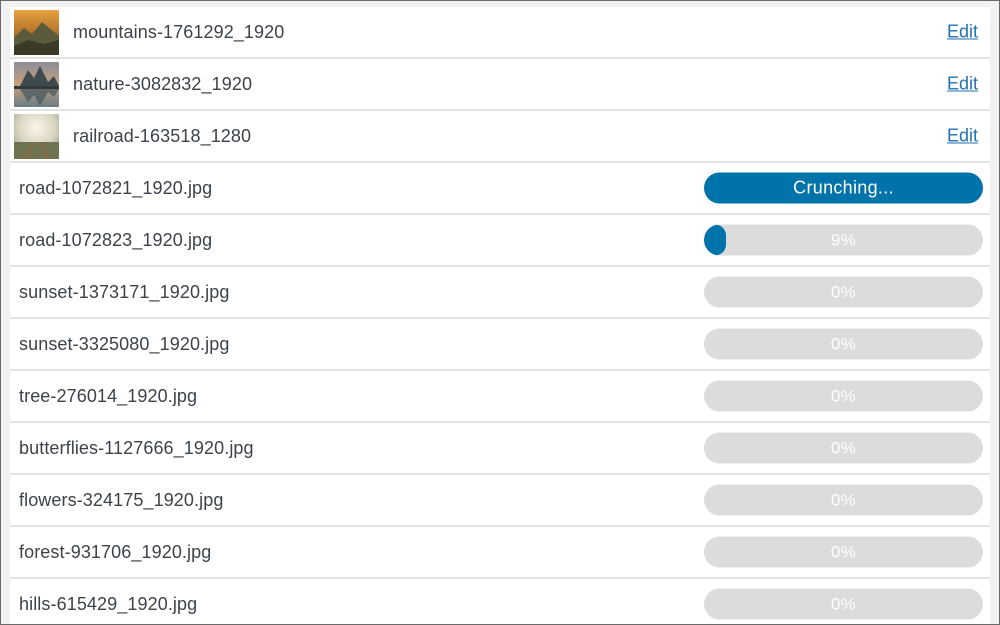 This screenshot has width=1000, height=625. What do you see at coordinates (500, 397) in the screenshot?
I see `queued-file-row: tree-276014_1920.jpg 0%` at bounding box center [500, 397].